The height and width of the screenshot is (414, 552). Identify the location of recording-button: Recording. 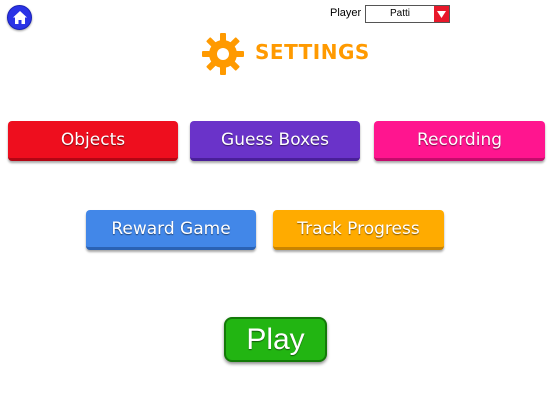
(459, 141).